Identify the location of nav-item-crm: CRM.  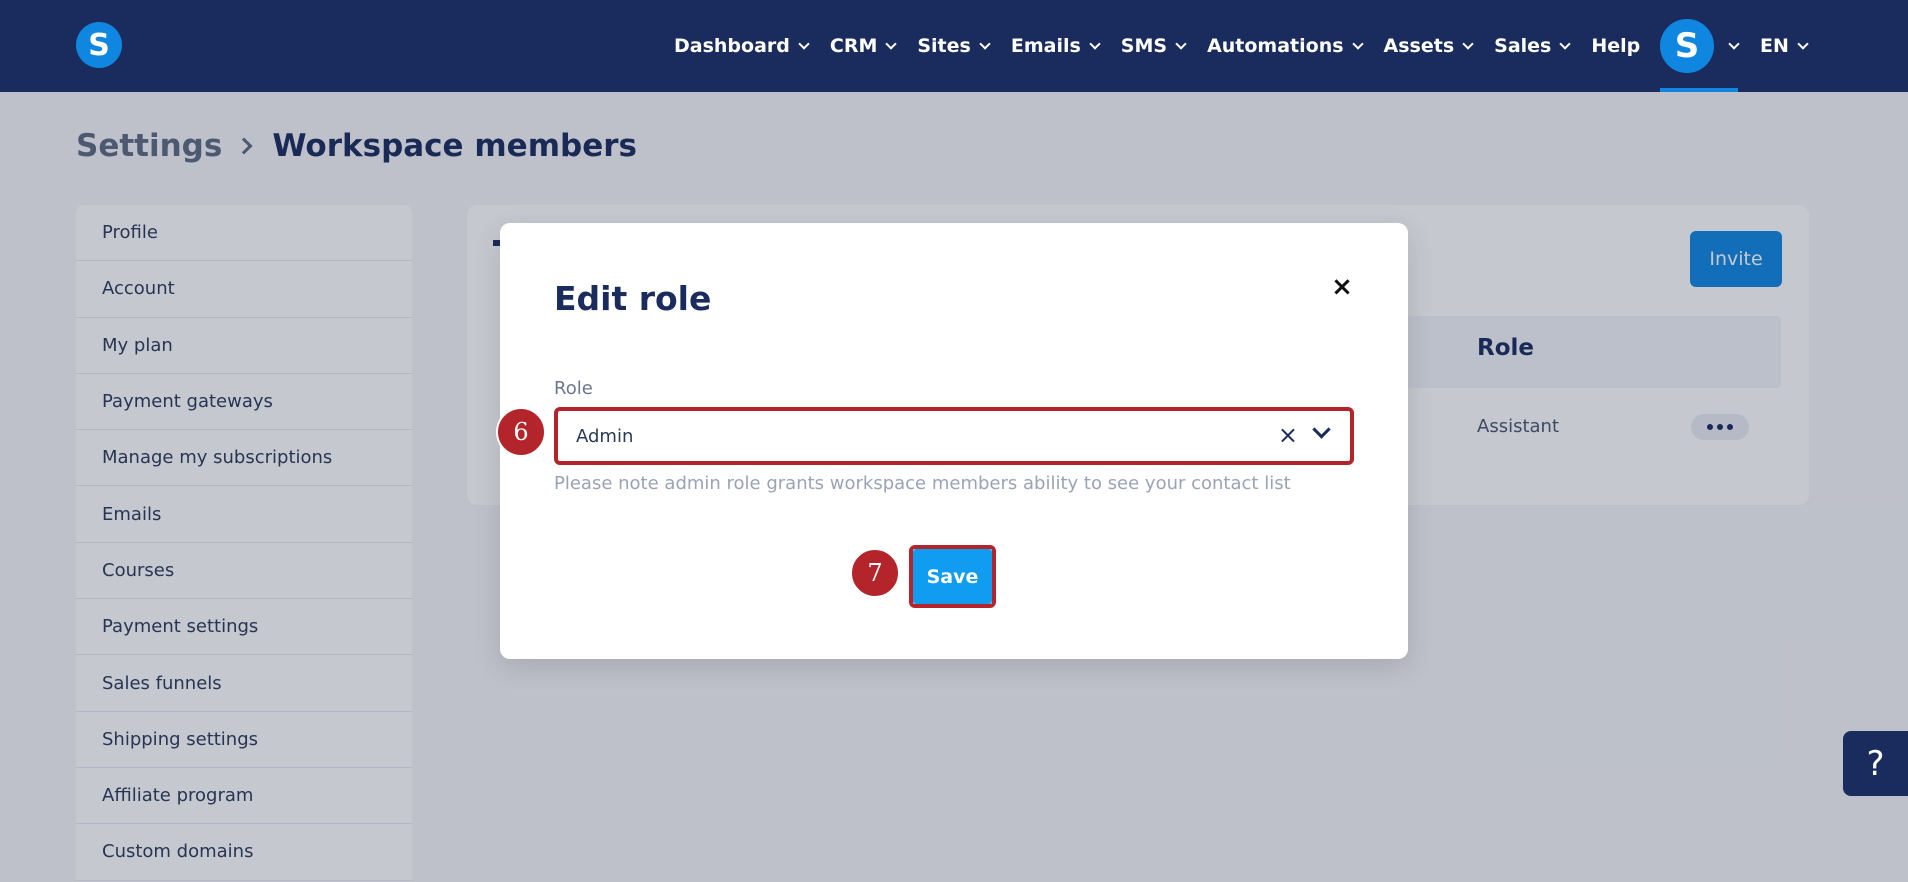
(863, 46).